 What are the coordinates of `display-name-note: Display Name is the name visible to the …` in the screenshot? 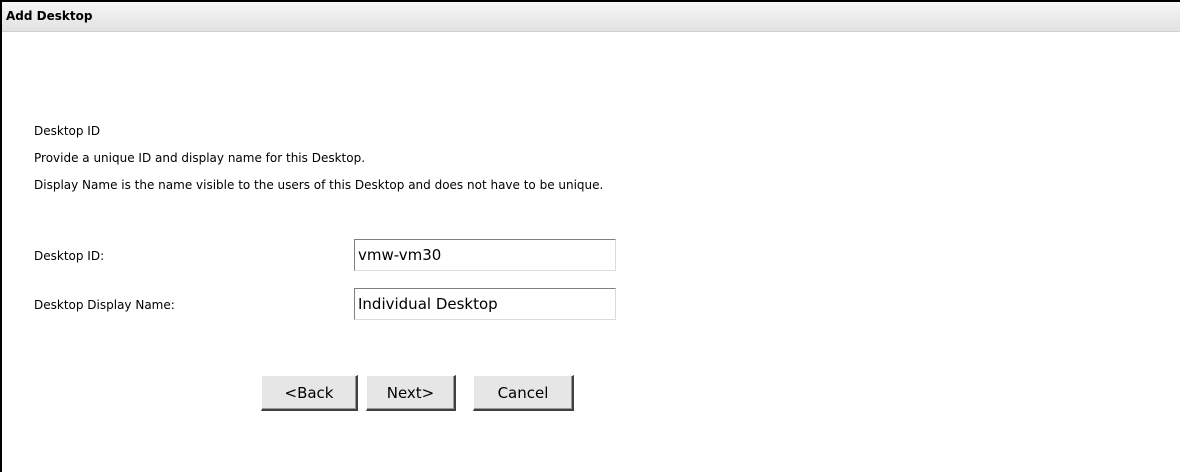 It's located at (319, 185).